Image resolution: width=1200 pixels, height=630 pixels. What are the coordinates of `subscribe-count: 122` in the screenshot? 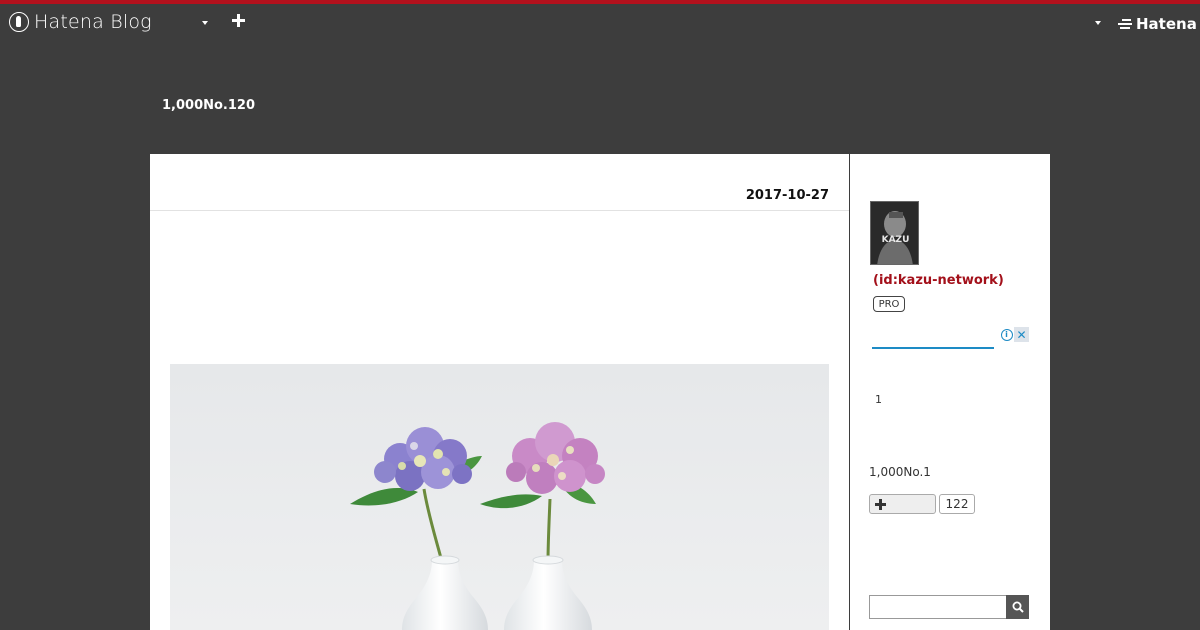 It's located at (957, 504).